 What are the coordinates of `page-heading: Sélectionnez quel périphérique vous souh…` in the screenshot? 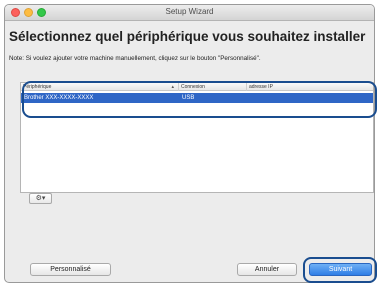 It's located at (187, 36).